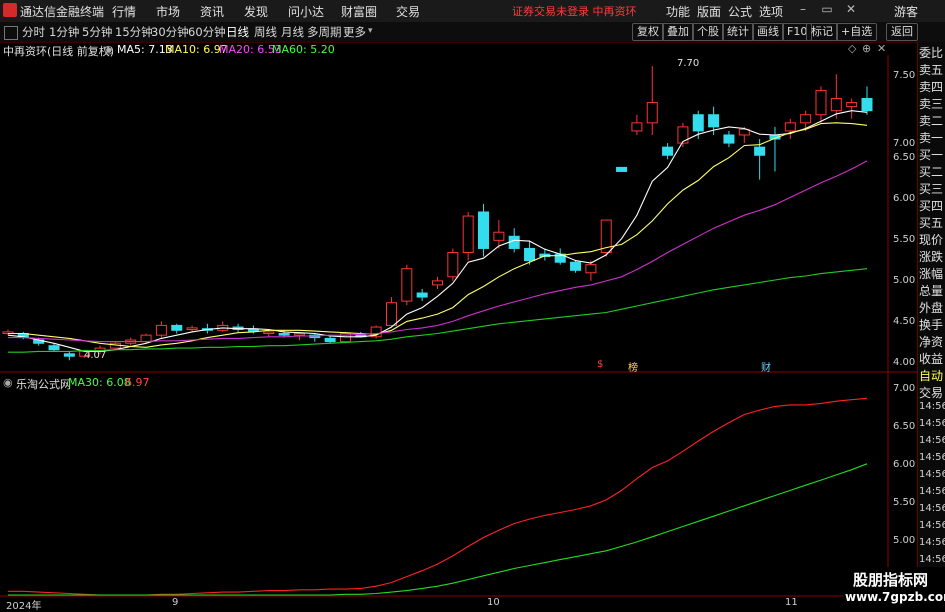 The height and width of the screenshot is (612, 945). What do you see at coordinates (24, 606) in the screenshot?
I see `x-tick: 2024年` at bounding box center [24, 606].